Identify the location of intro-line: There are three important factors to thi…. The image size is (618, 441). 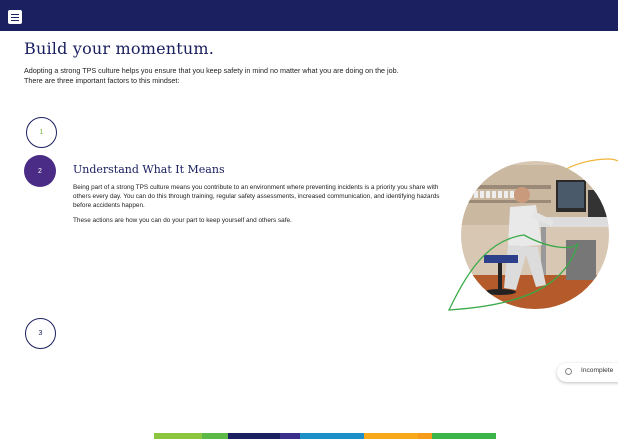
(102, 80).